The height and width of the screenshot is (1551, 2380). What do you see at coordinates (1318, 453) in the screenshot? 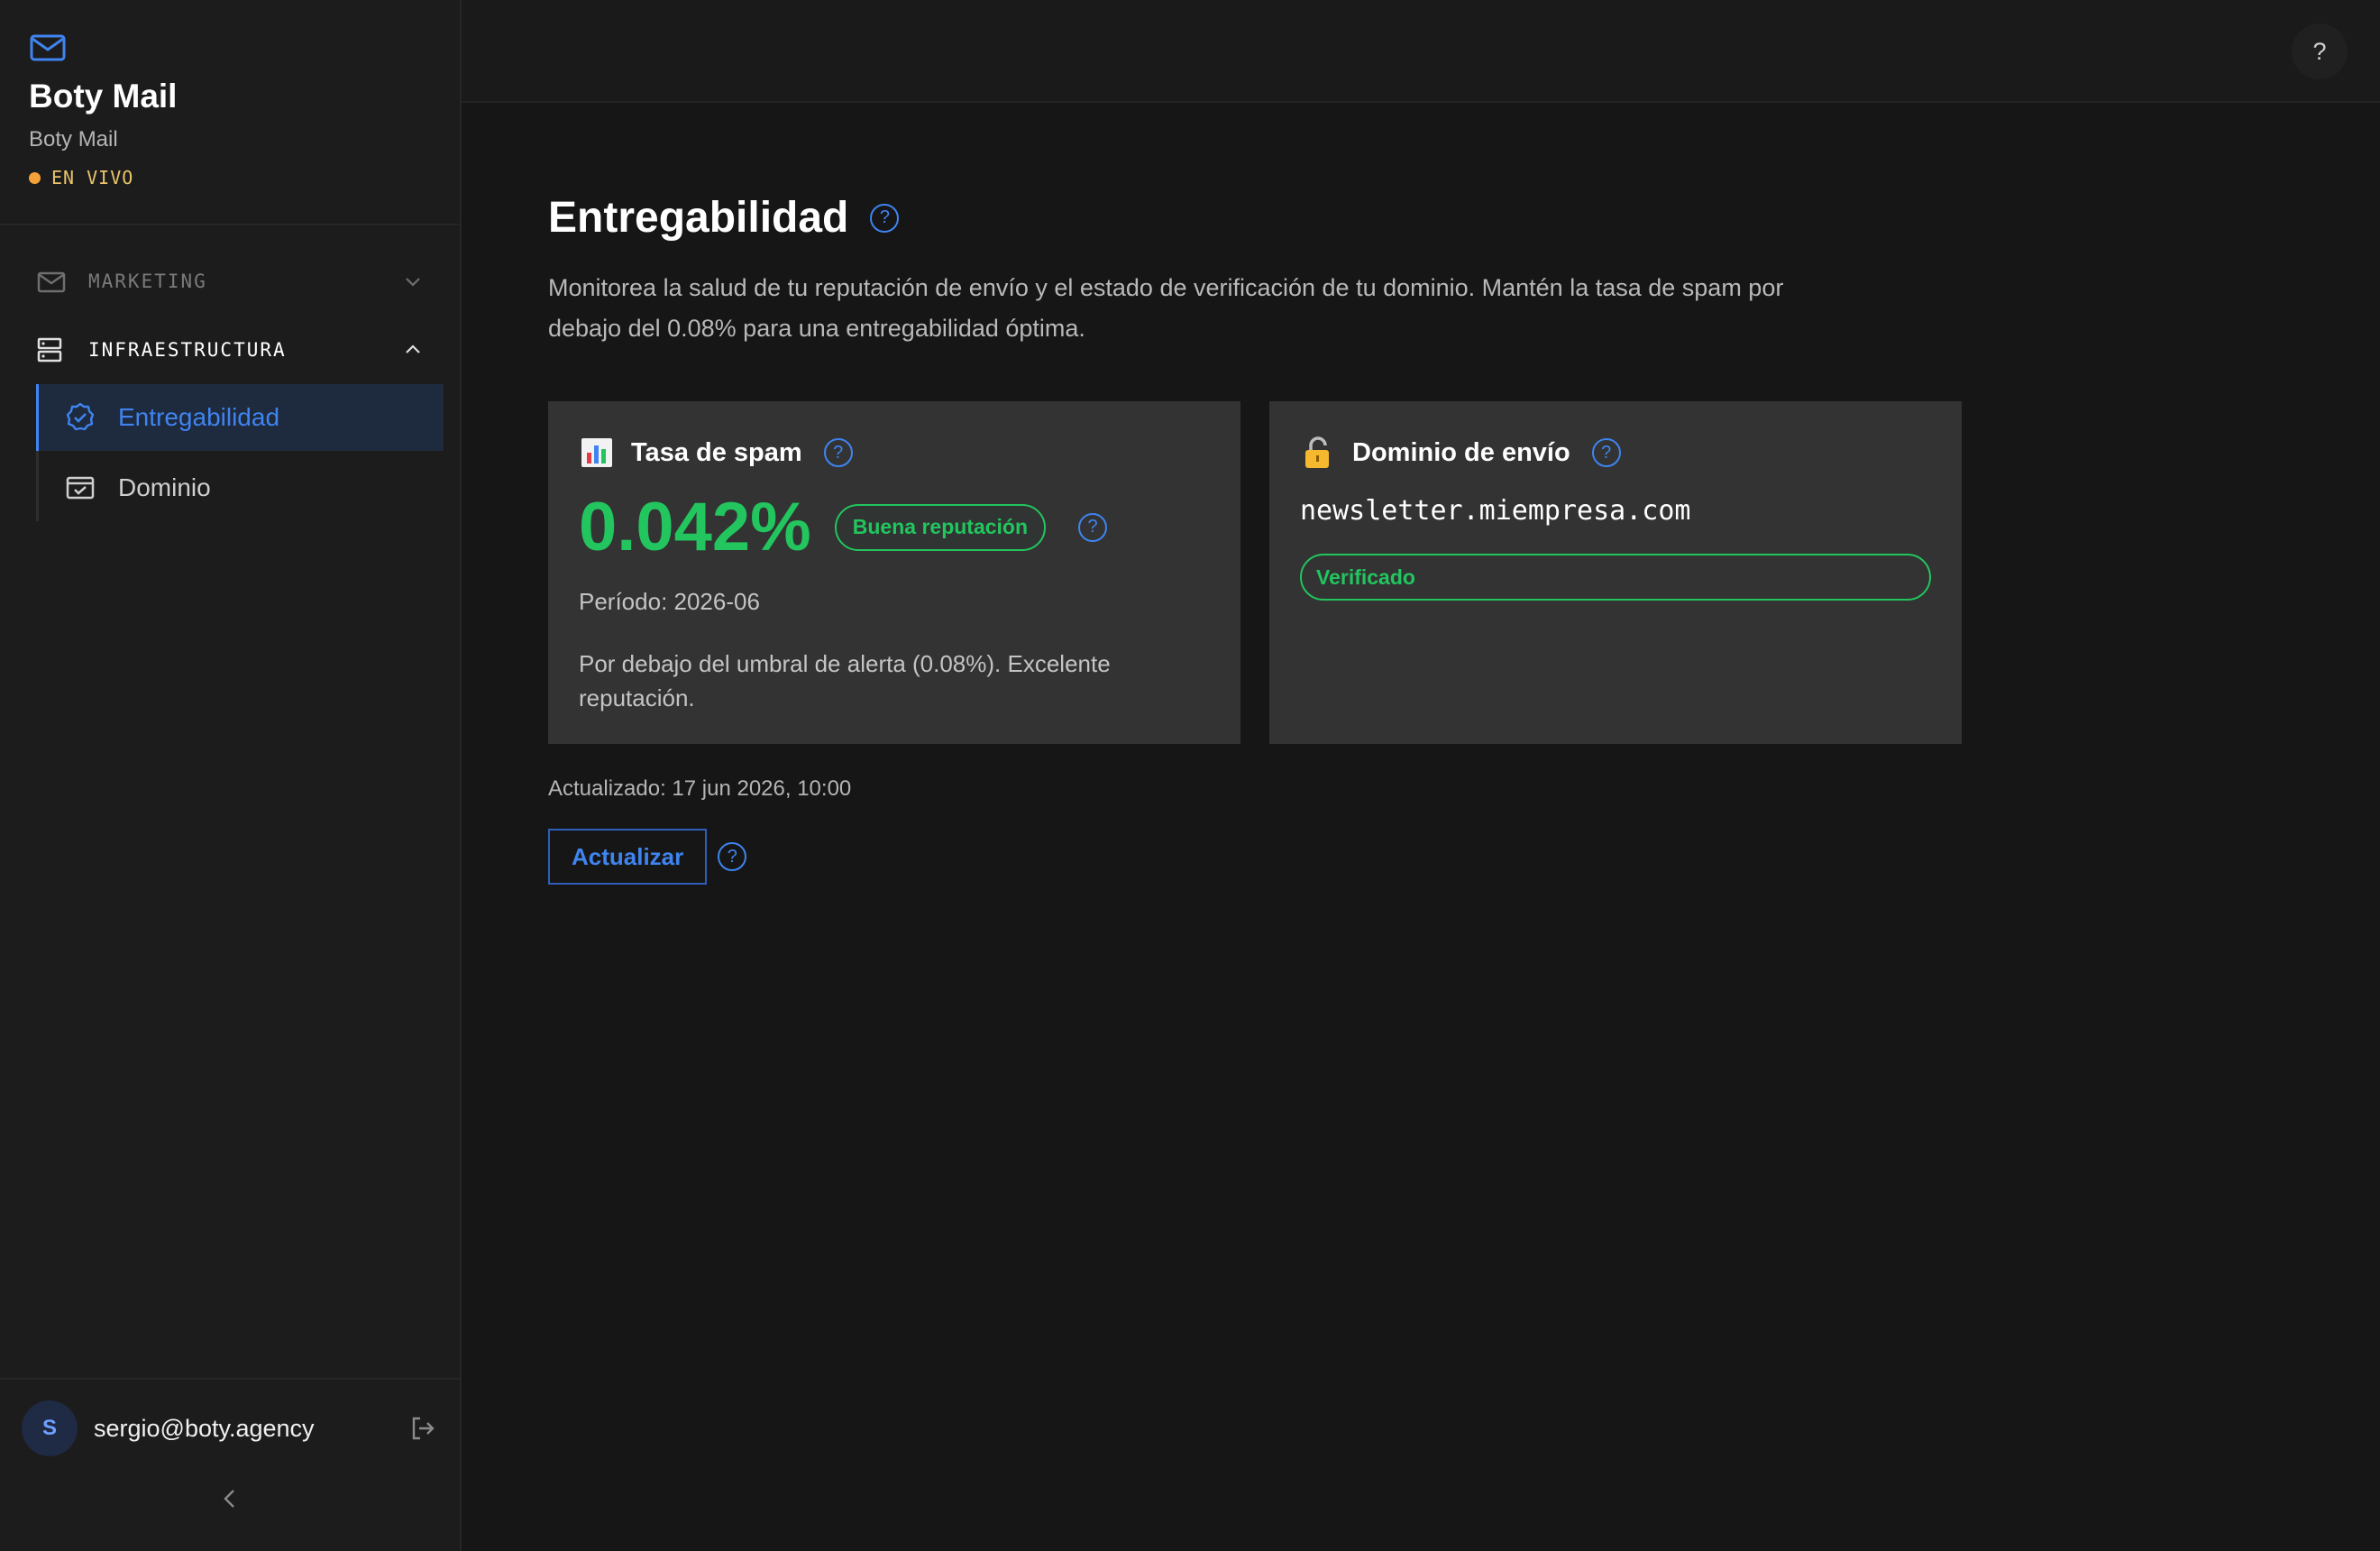
I see `lock-icon` at bounding box center [1318, 453].